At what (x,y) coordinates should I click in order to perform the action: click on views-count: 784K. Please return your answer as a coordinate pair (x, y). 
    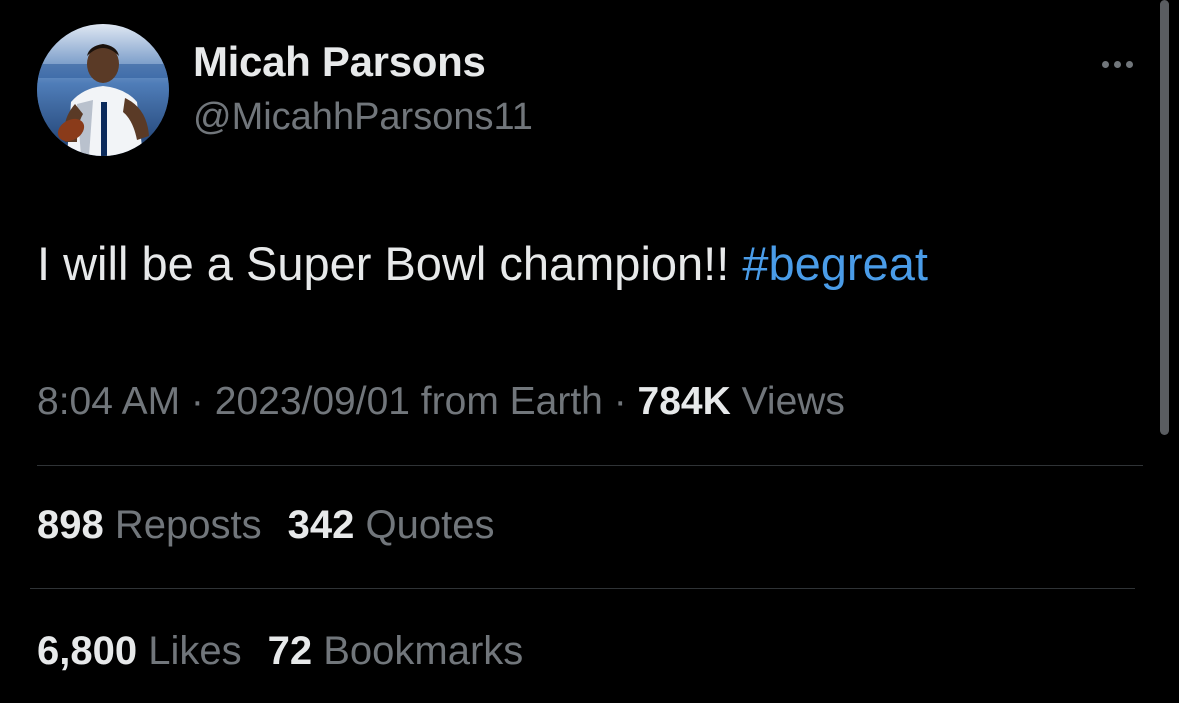
    Looking at the image, I should click on (684, 401).